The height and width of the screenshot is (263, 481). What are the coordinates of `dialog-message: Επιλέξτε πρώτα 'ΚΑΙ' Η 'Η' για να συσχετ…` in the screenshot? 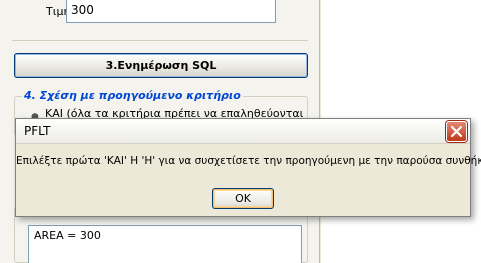 It's located at (248, 161).